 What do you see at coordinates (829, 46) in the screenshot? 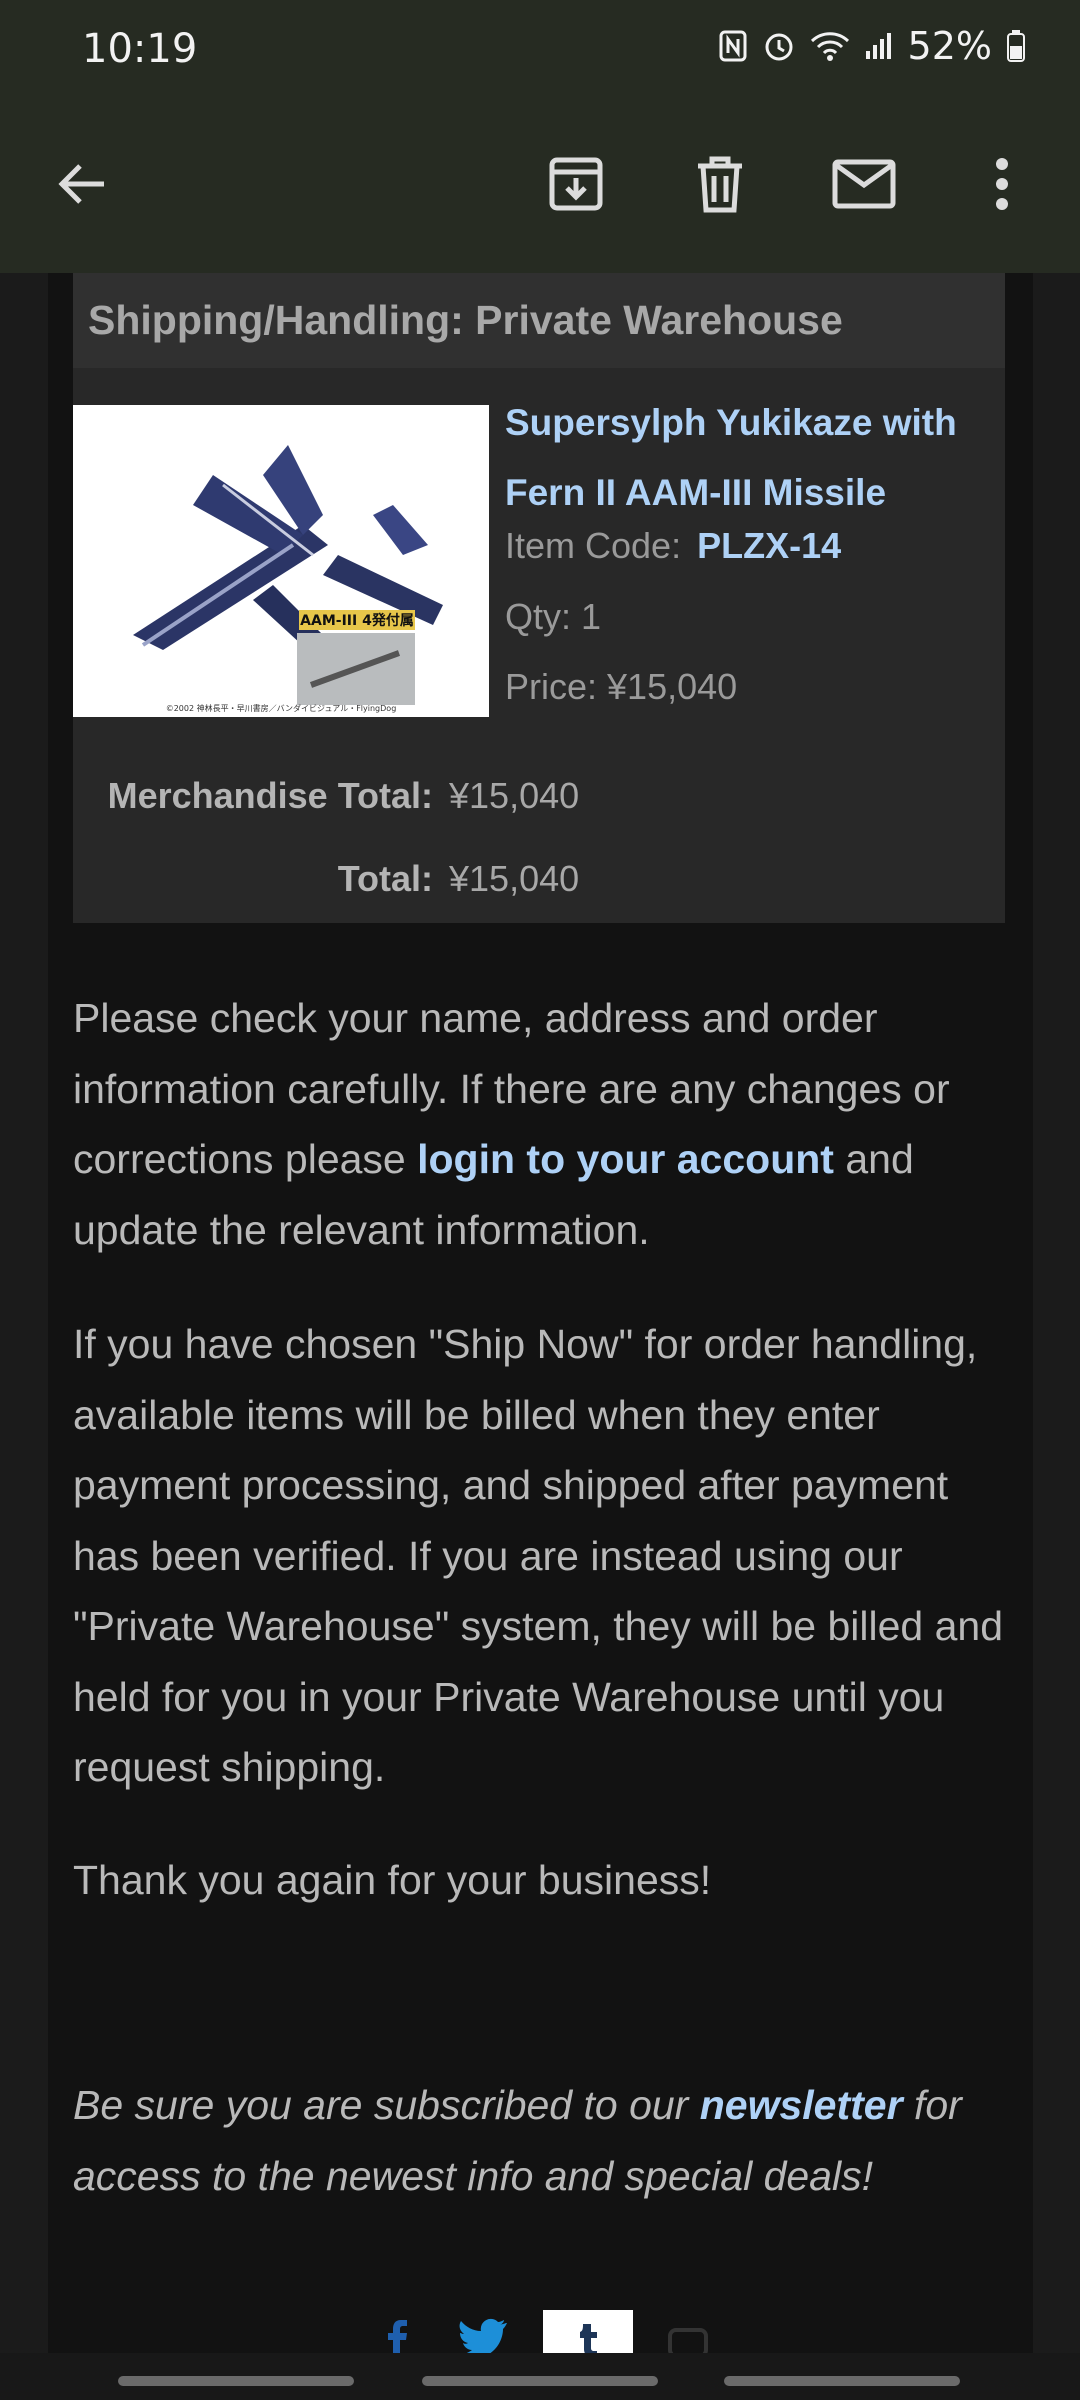
I see `wifi-icon` at bounding box center [829, 46].